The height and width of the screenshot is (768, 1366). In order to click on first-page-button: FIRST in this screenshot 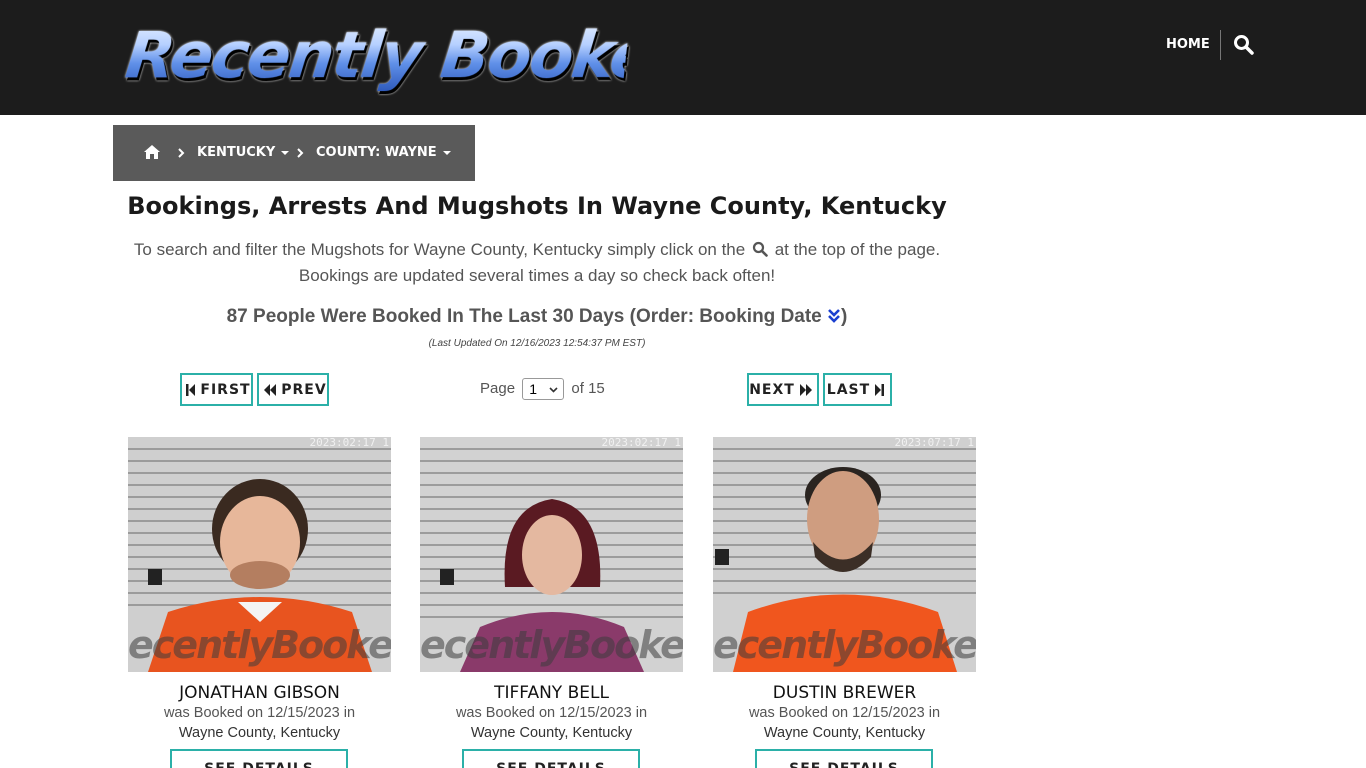, I will do `click(216, 389)`.